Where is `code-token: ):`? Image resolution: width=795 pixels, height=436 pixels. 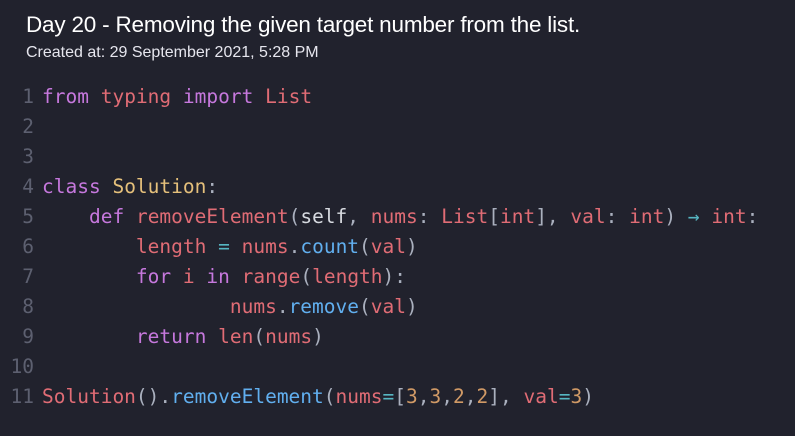
code-token: ): is located at coordinates (394, 276).